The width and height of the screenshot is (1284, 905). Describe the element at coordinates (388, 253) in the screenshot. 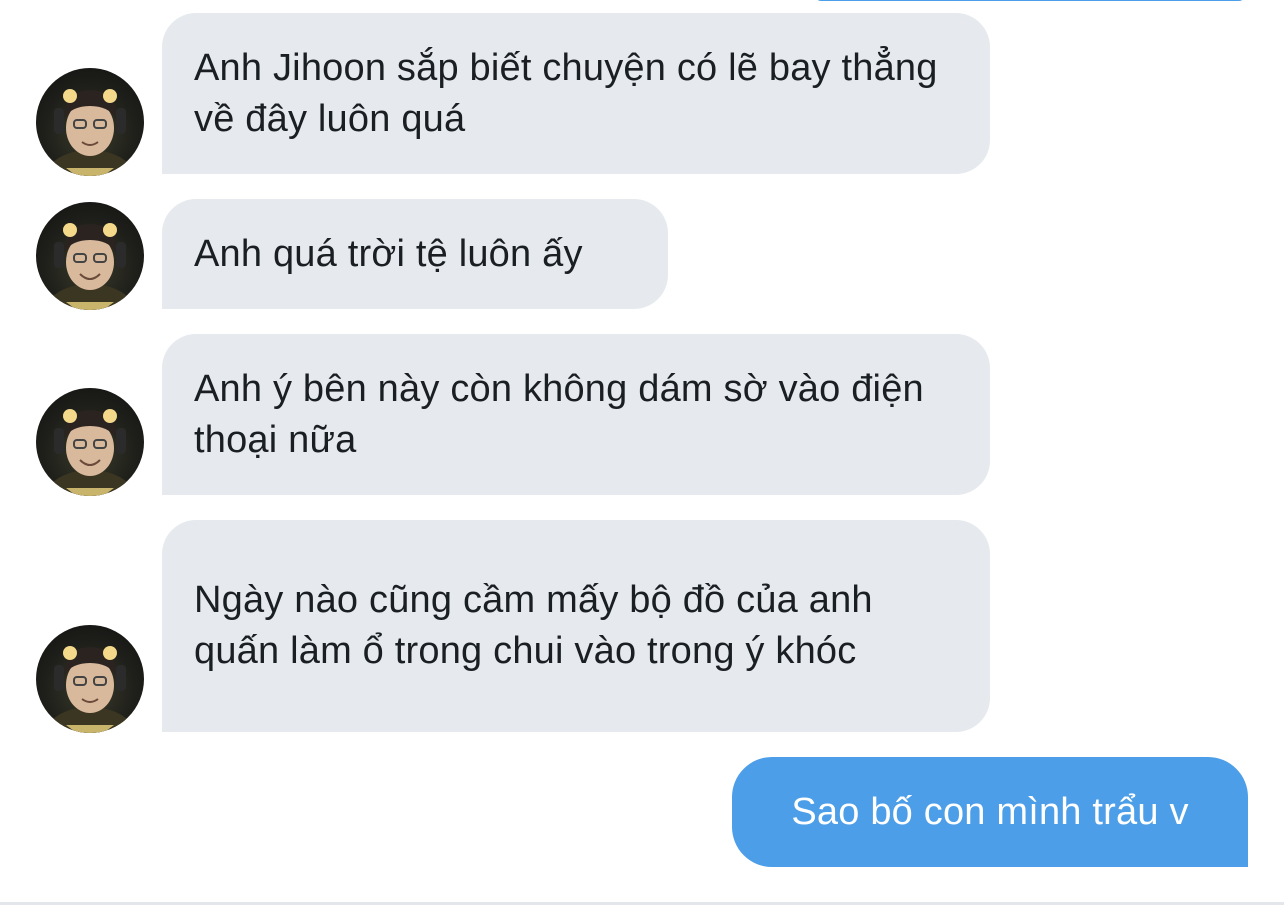

I see `message-text: Anh quá trời tệ luôn ấy` at that location.